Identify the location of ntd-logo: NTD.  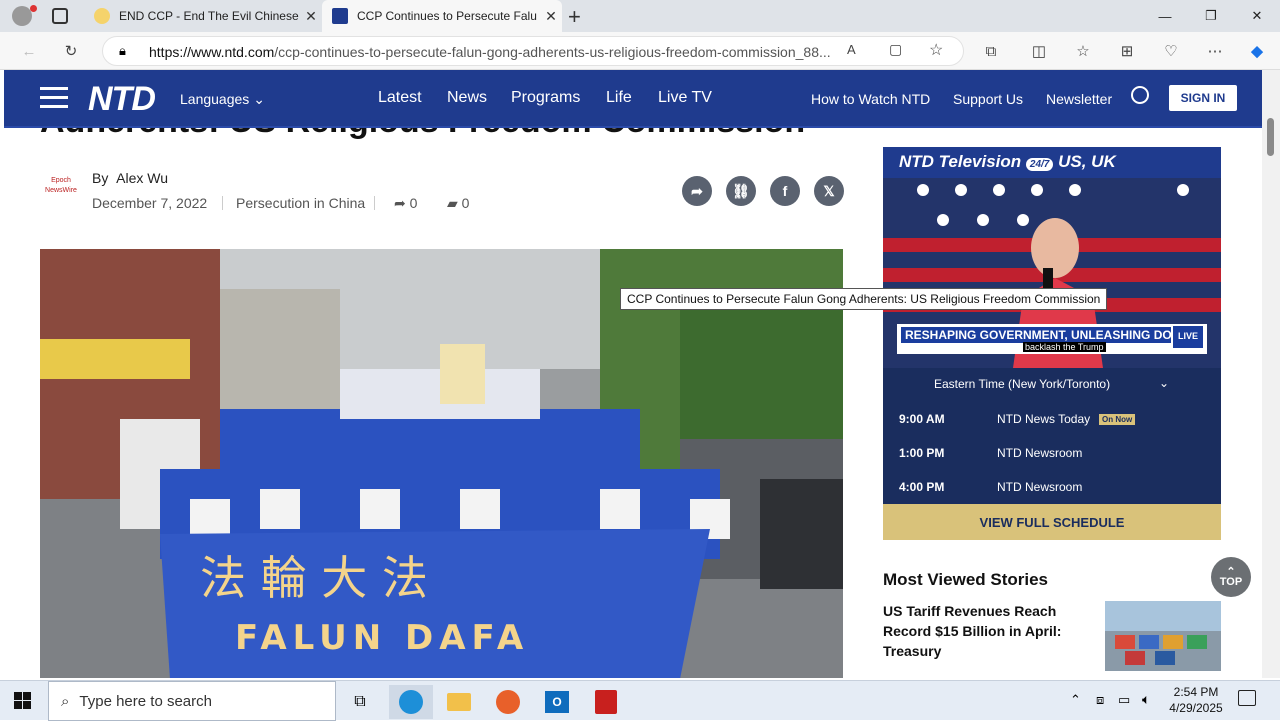
(122, 99).